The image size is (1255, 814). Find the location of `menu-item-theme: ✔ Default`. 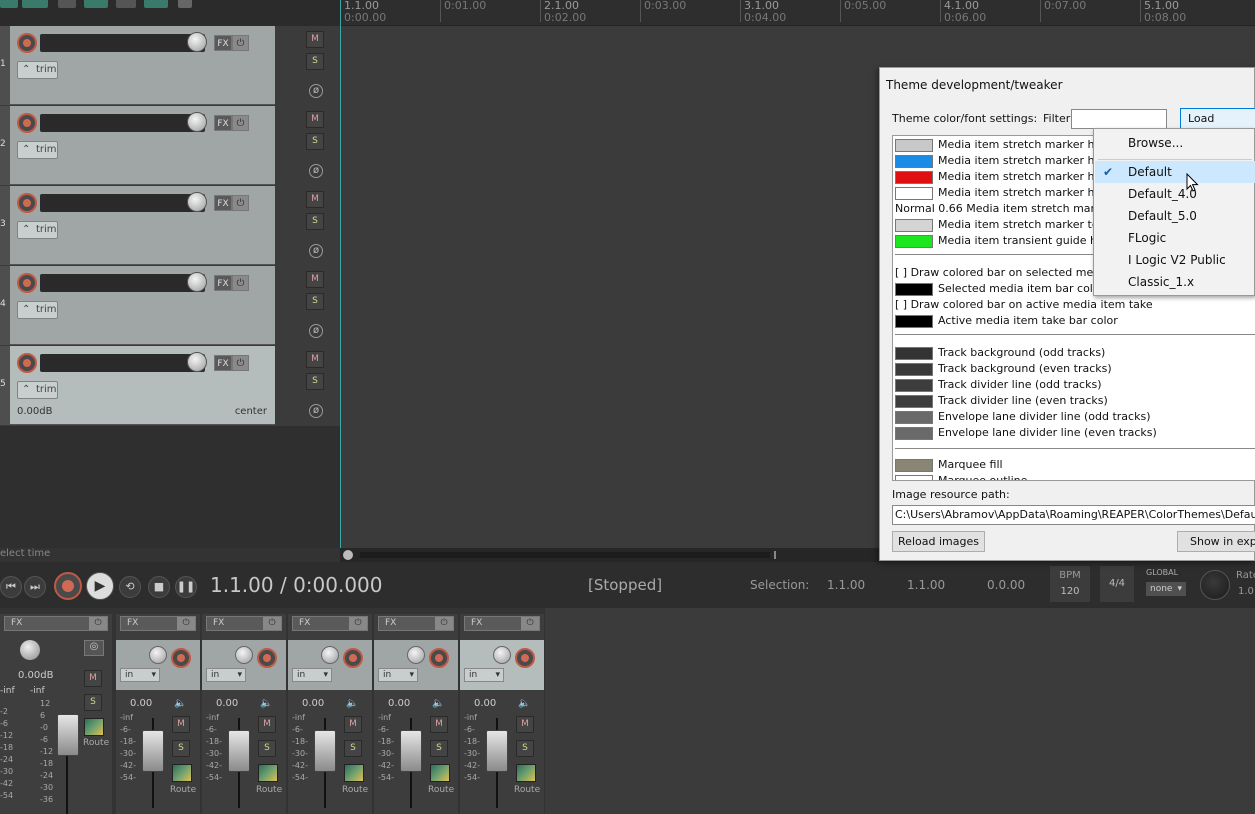

menu-item-theme: ✔ Default is located at coordinates (1175, 172).